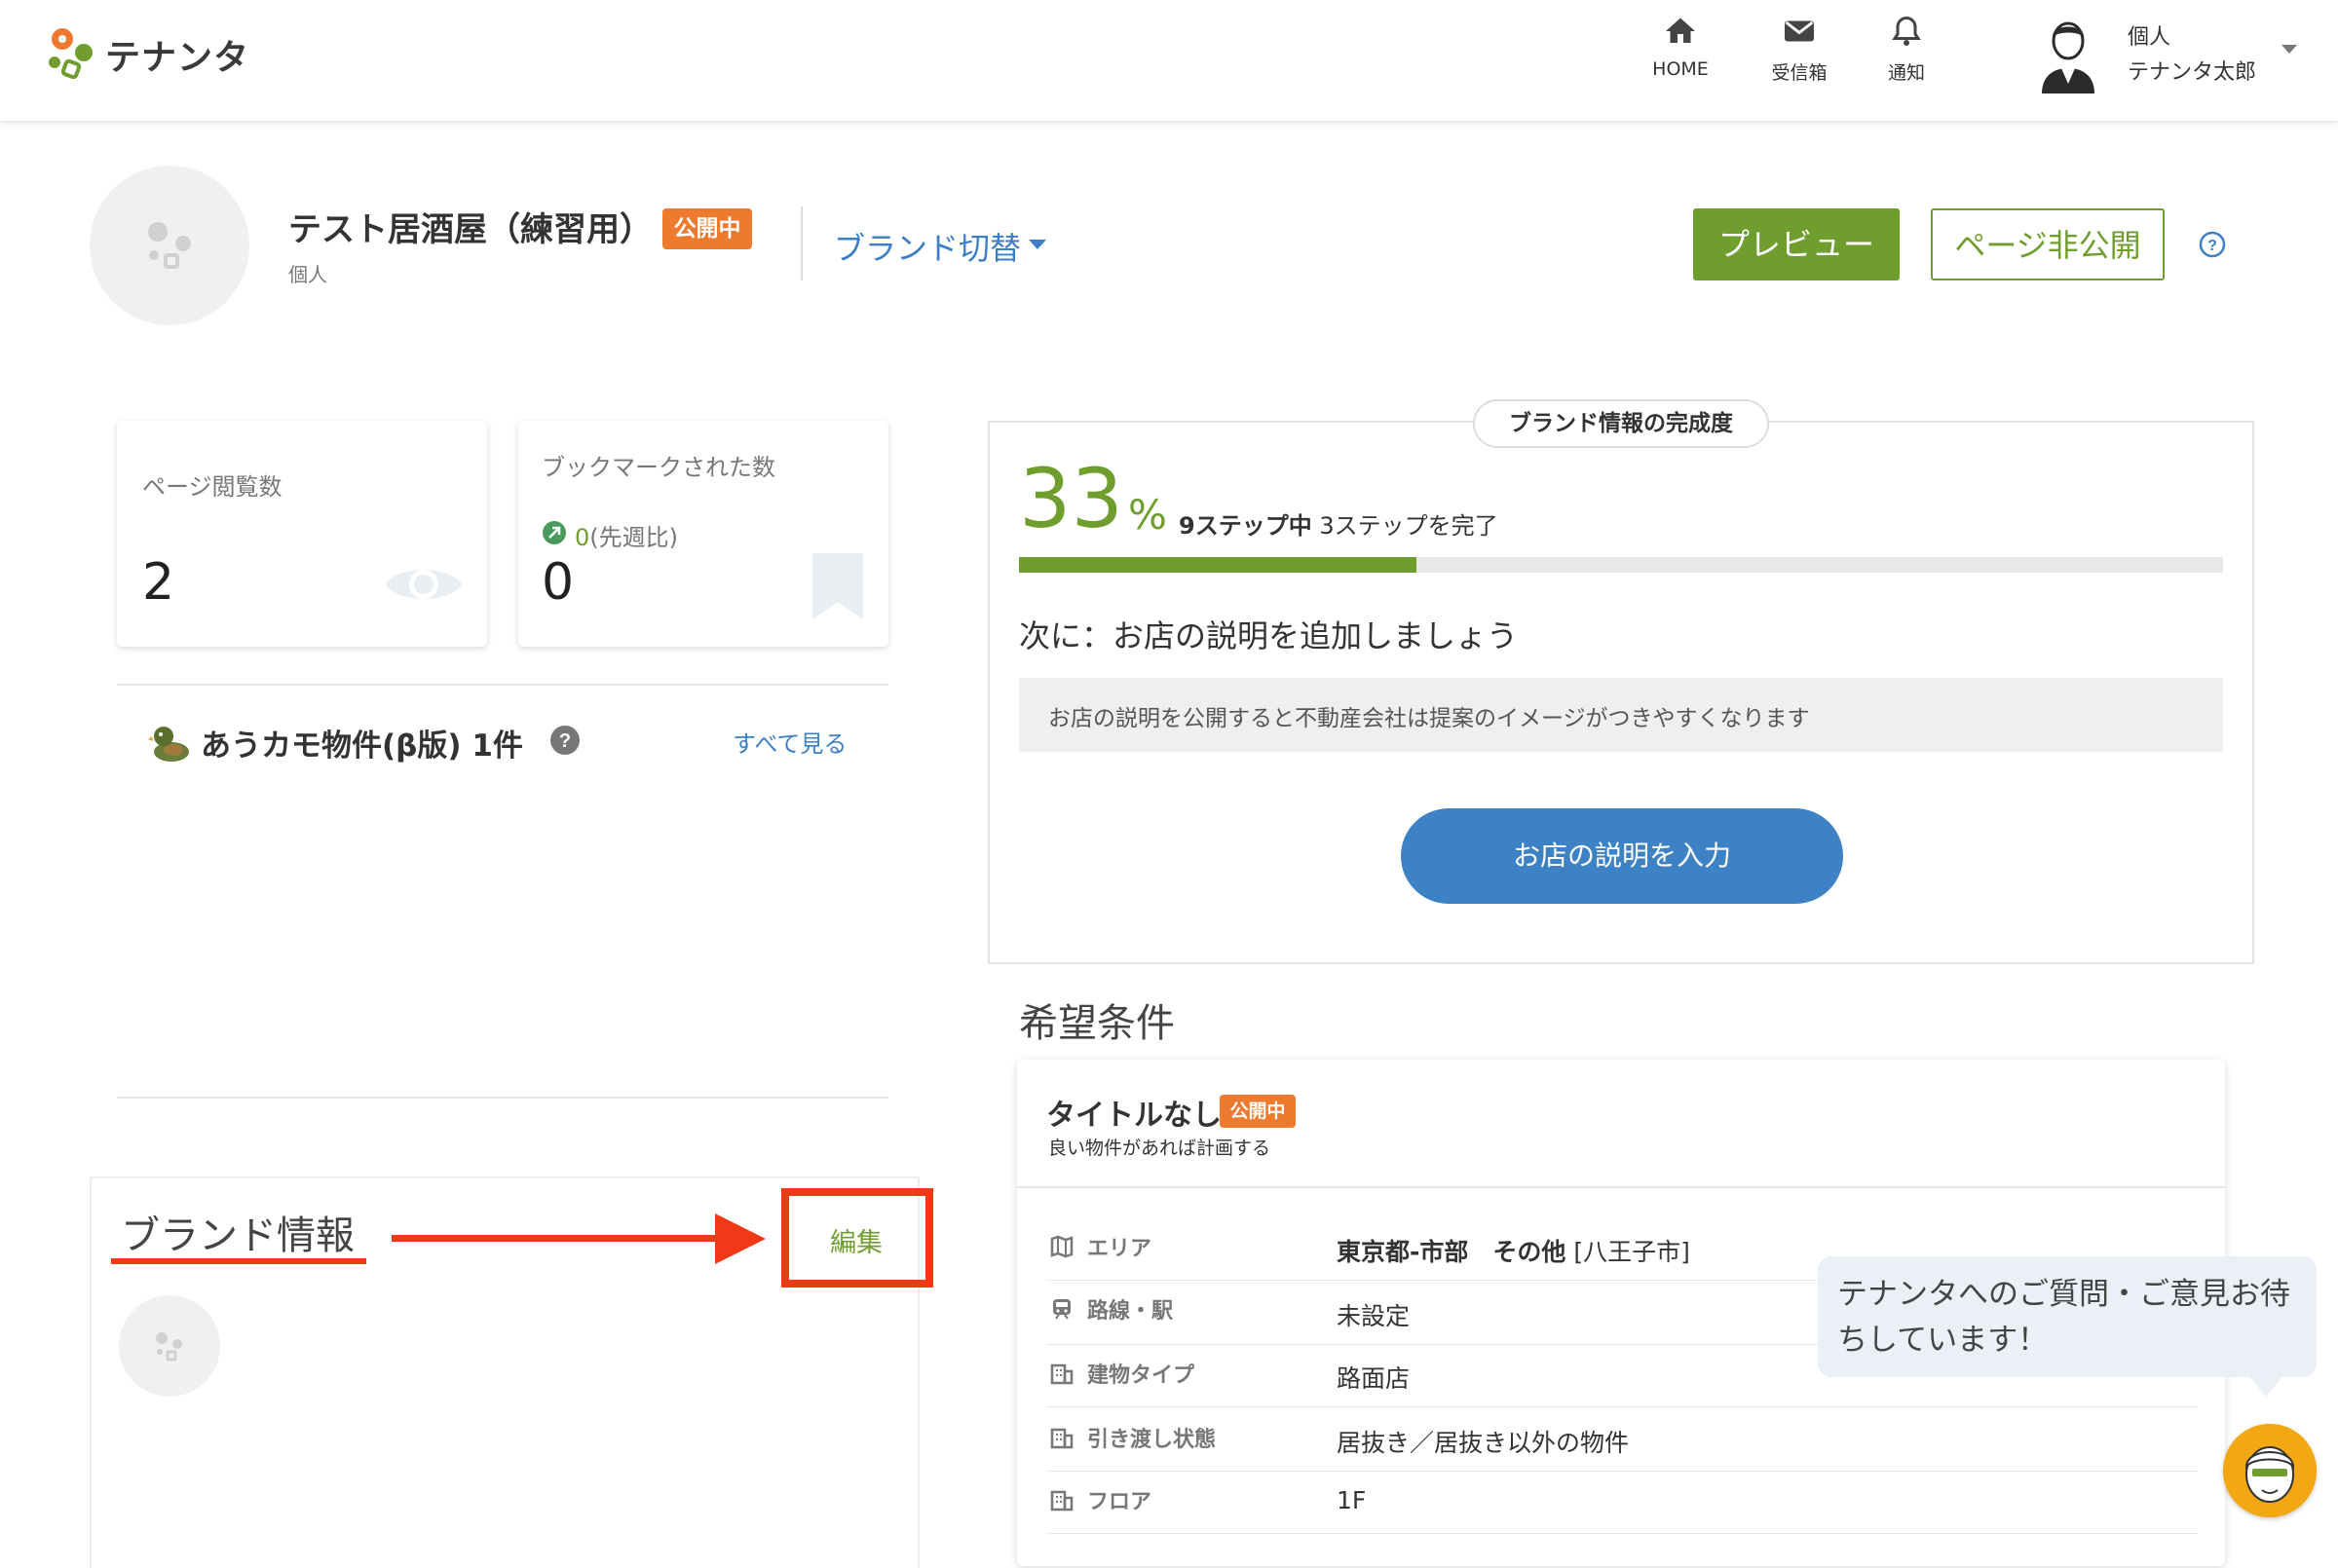 The width and height of the screenshot is (2338, 1568). I want to click on akamo-bottom-rule, so click(503, 1098).